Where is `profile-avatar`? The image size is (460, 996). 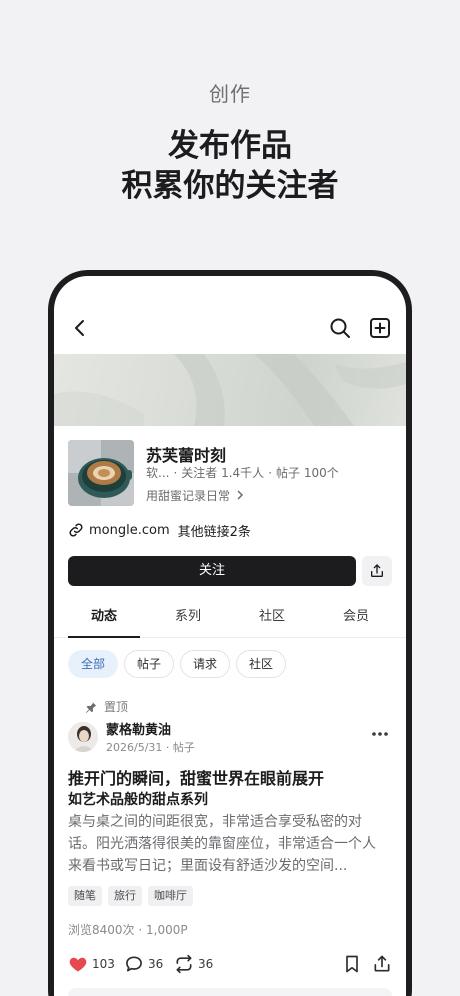
profile-avatar is located at coordinates (101, 473).